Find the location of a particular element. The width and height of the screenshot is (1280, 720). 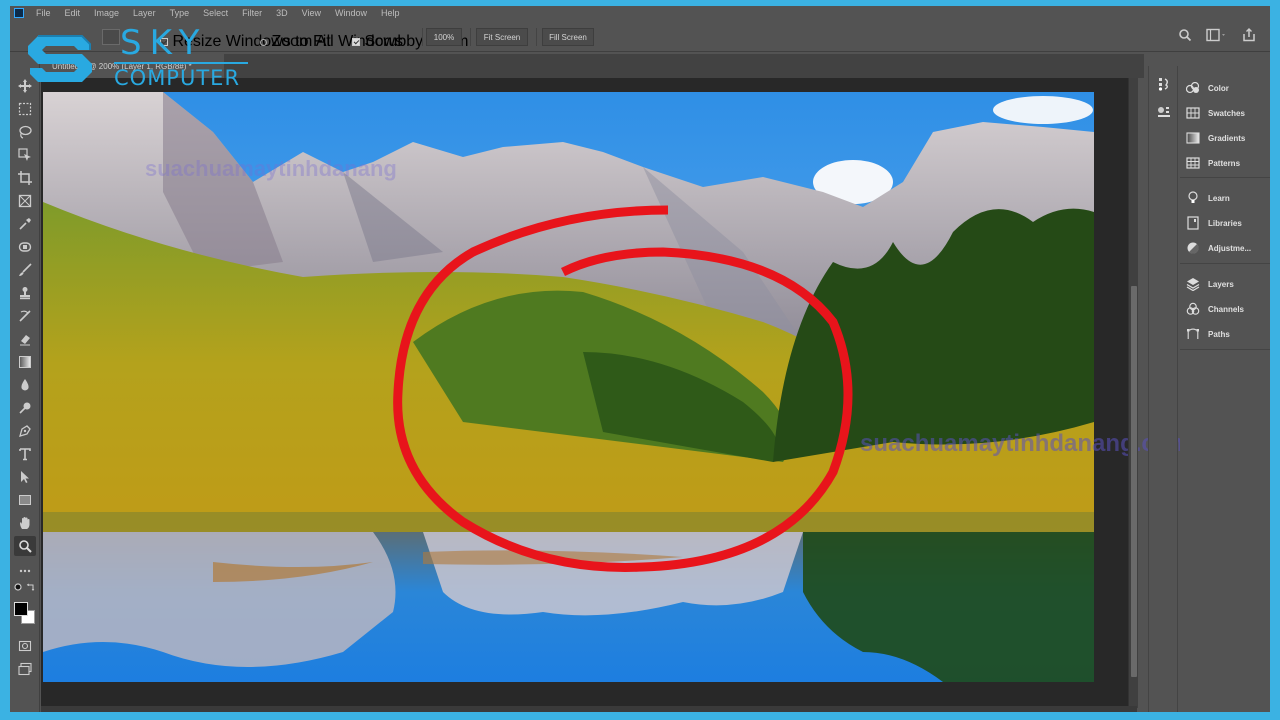

screen-mode-icon is located at coordinates (25, 669).